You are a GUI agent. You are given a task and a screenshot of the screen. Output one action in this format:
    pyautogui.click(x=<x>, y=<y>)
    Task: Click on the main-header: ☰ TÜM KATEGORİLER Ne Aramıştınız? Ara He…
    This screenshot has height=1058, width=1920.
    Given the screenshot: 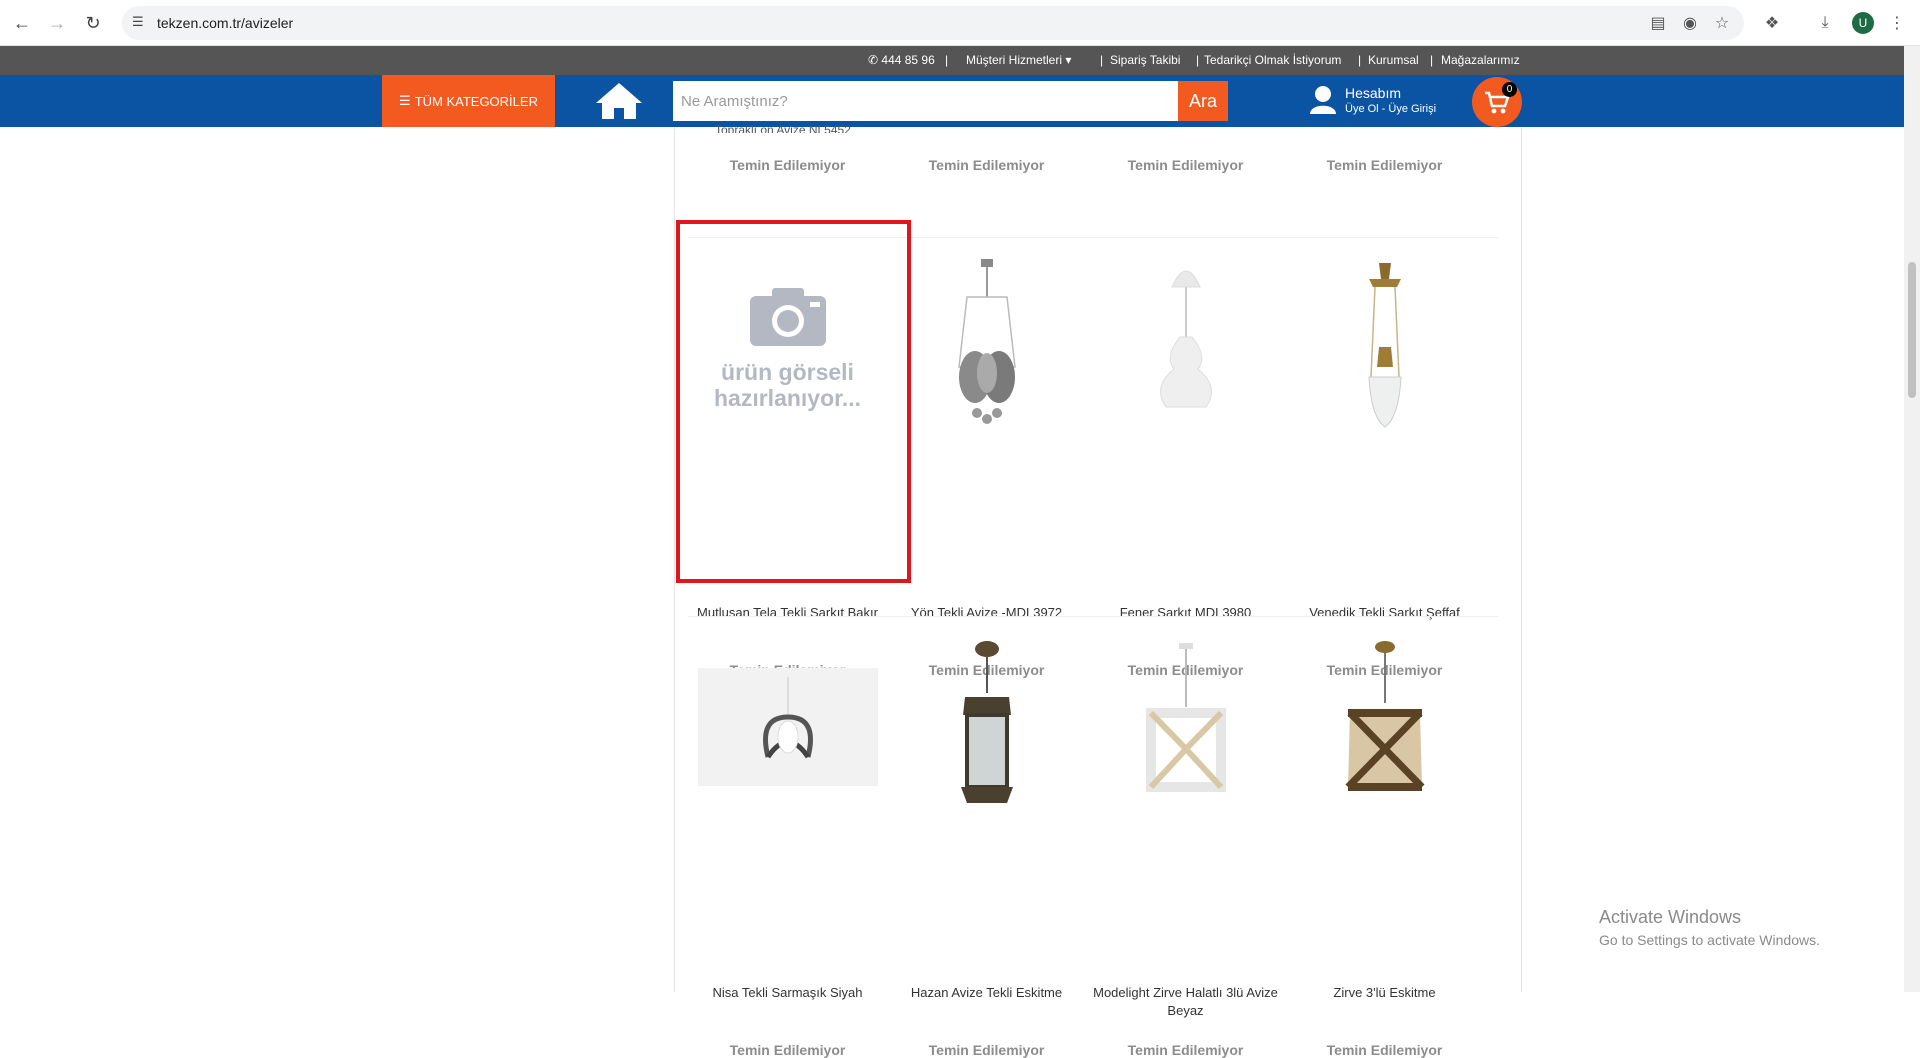 What is the action you would take?
    pyautogui.click(x=952, y=101)
    